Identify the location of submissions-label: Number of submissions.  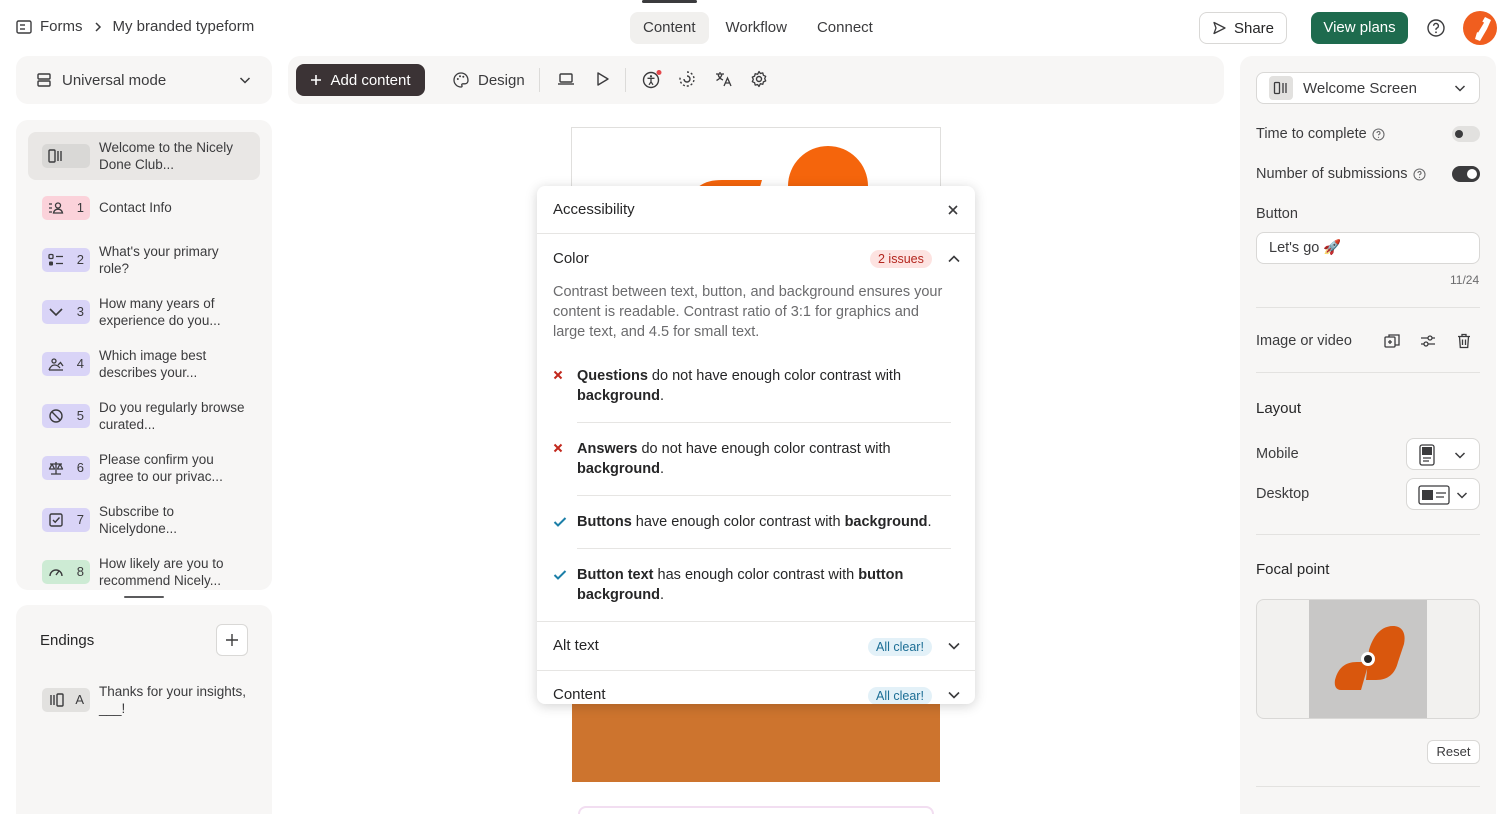
(1332, 174).